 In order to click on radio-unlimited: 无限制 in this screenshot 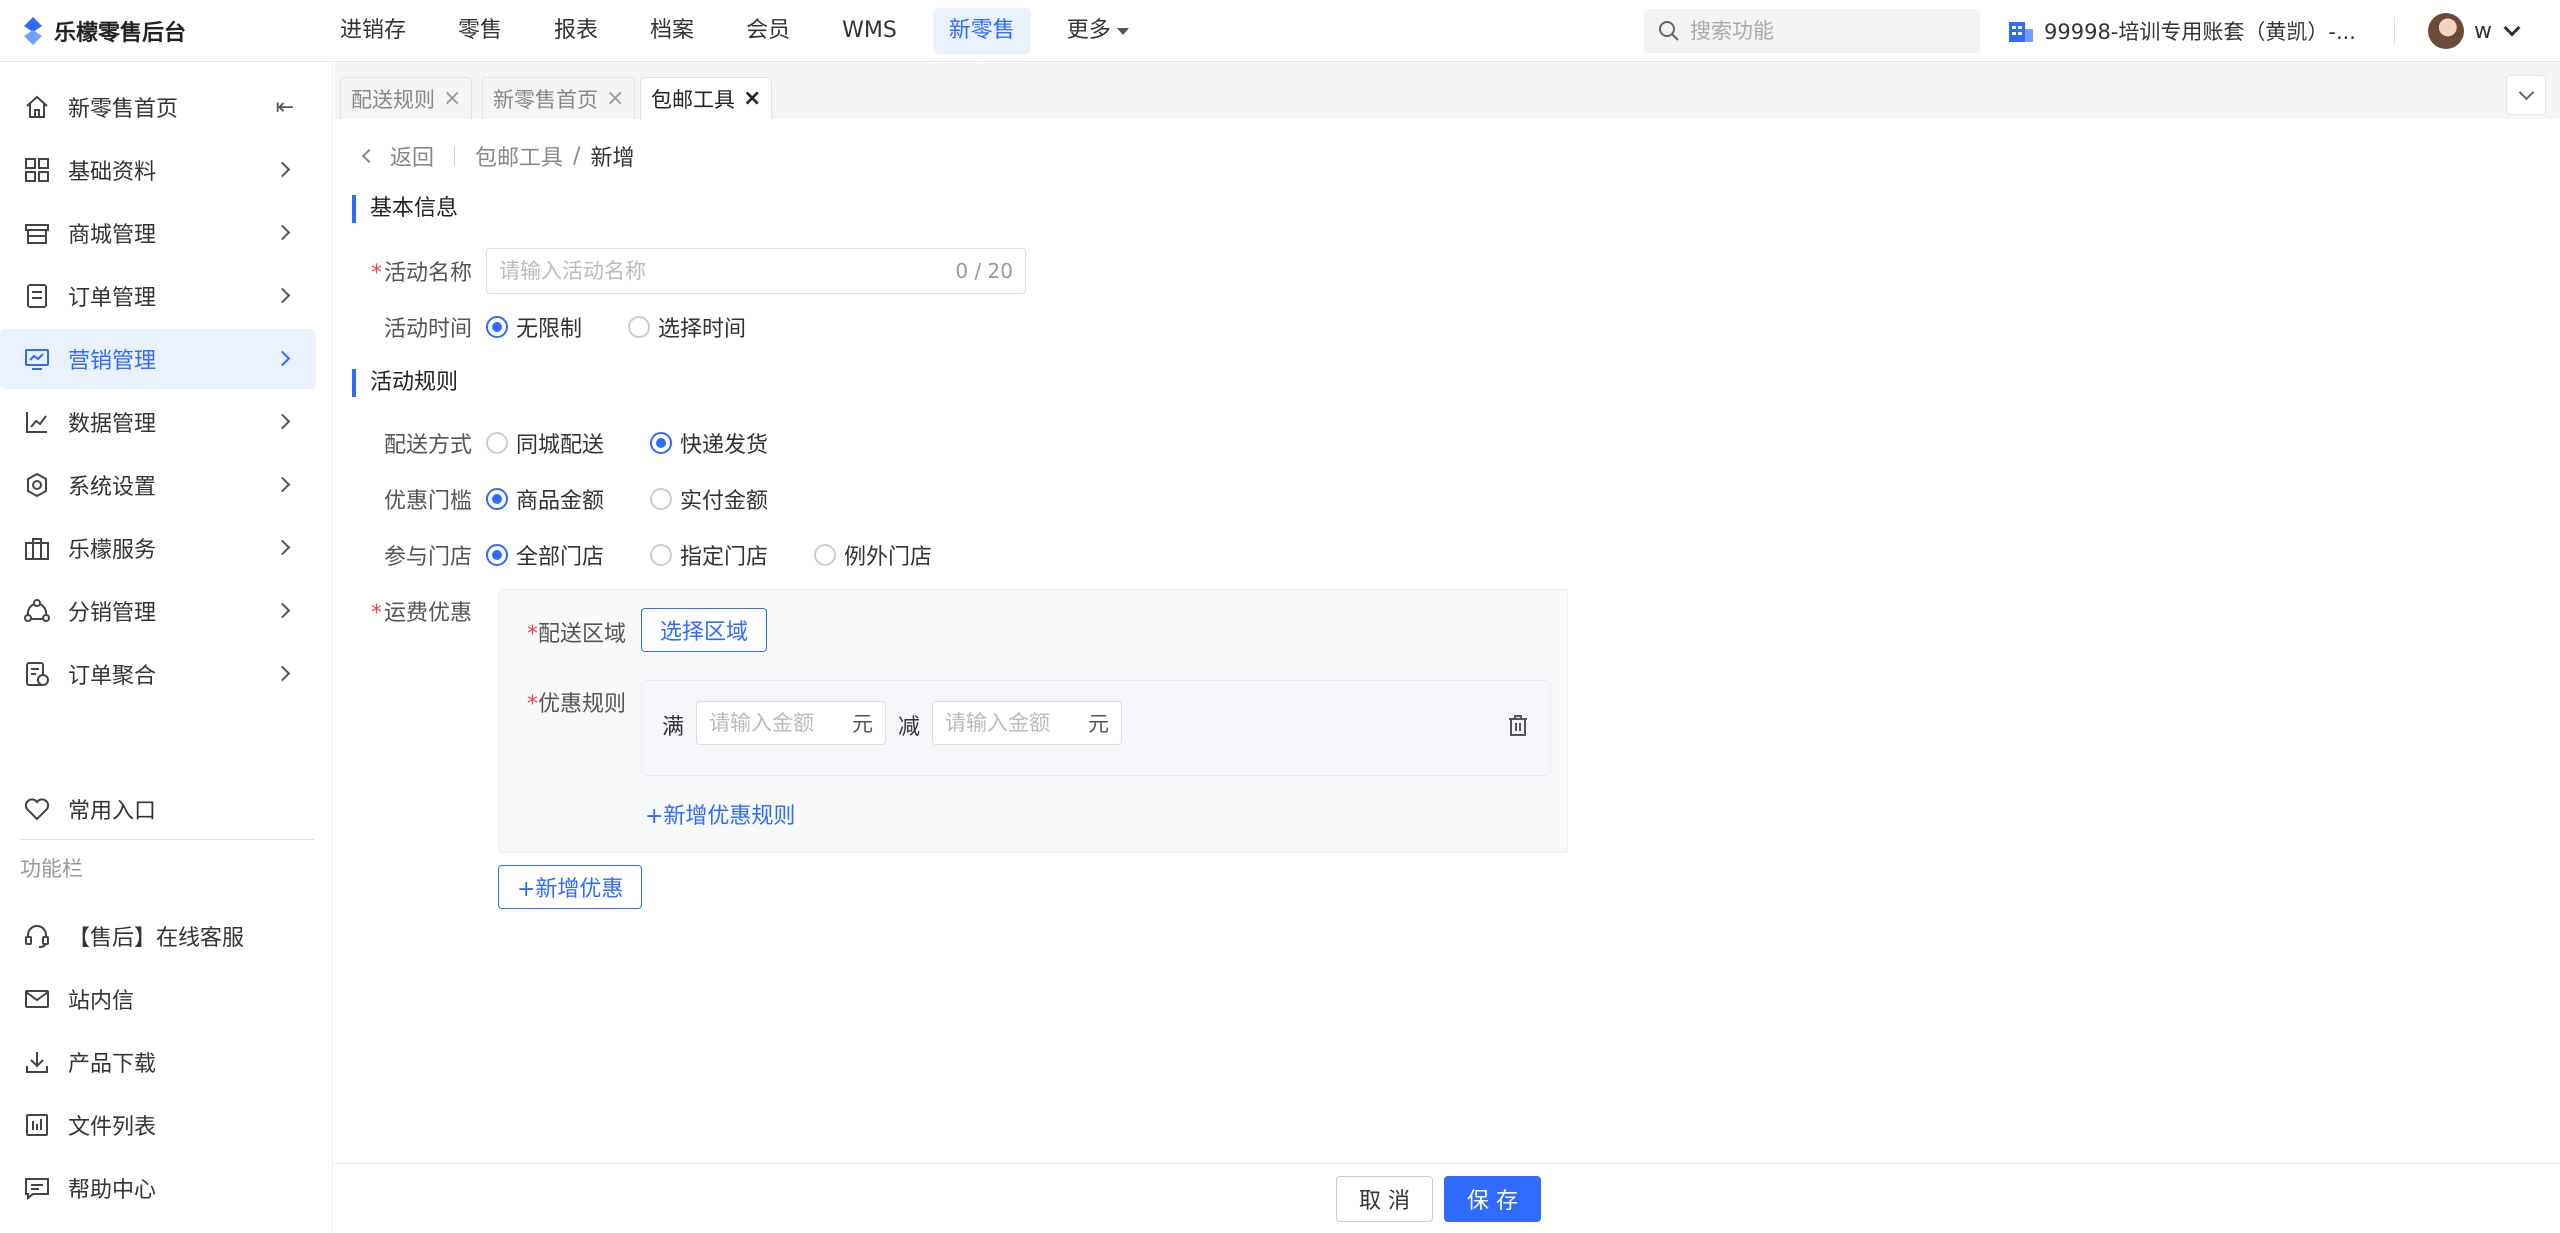, I will do `click(534, 327)`.